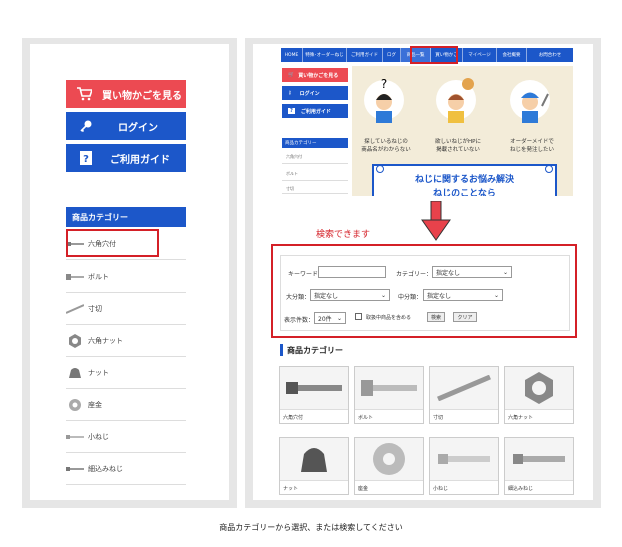  I want to click on nav-contact: お問合わせ, so click(550, 55).